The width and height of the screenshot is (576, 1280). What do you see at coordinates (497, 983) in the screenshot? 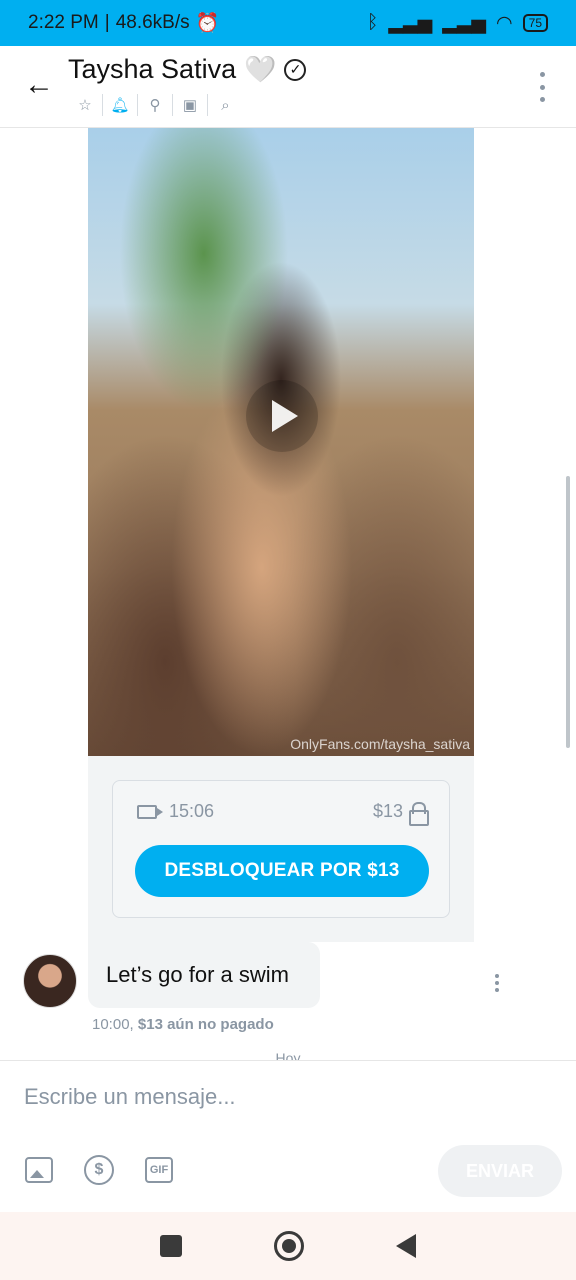
I see `message-options-icon` at bounding box center [497, 983].